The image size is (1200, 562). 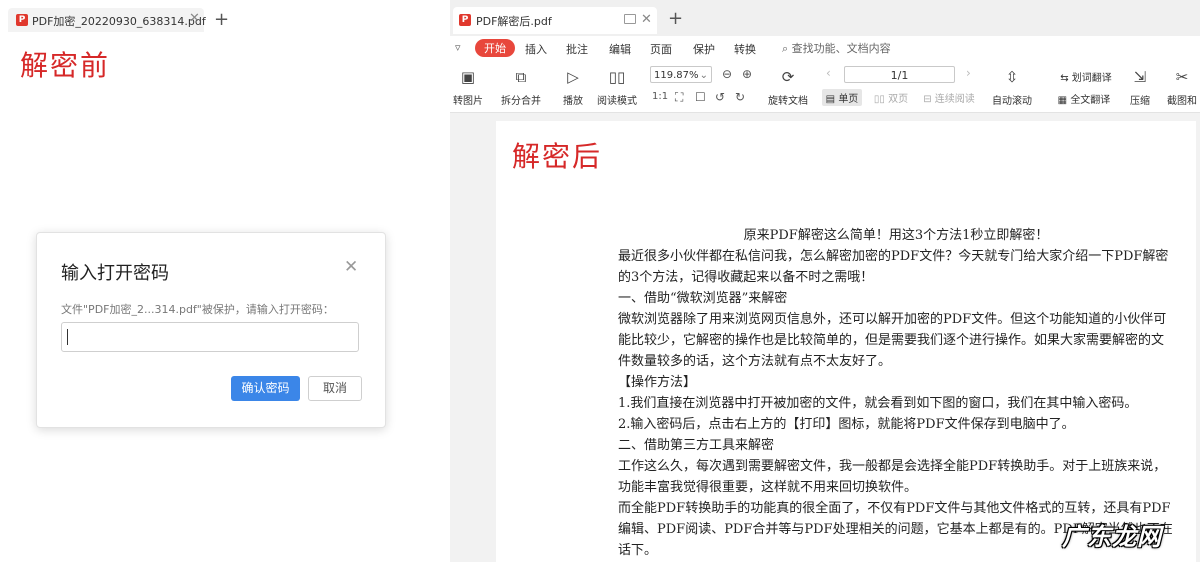 I want to click on compress-icon: ⇲, so click(x=1140, y=77).